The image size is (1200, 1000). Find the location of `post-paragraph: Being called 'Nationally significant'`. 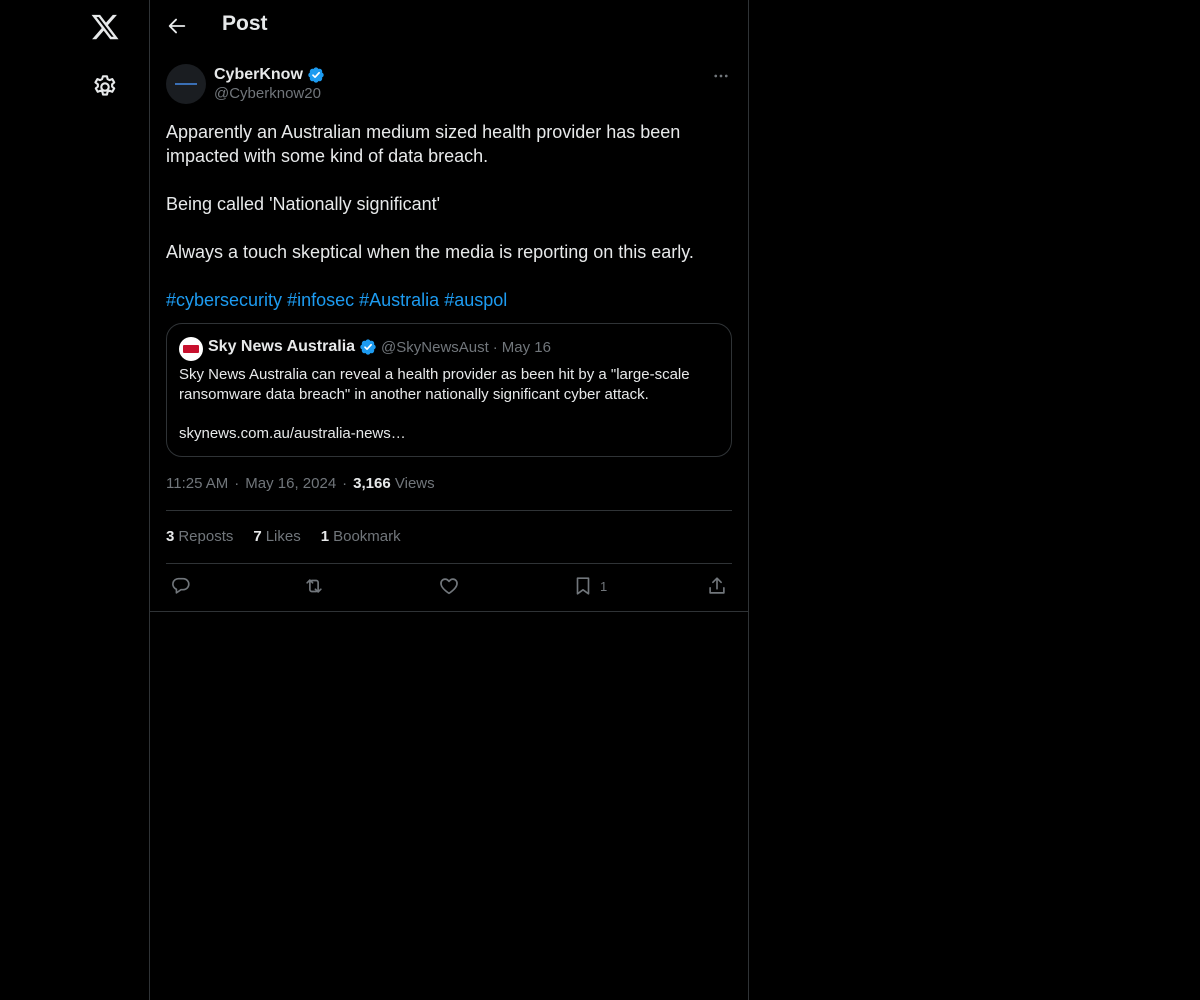

post-paragraph: Being called 'Nationally significant' is located at coordinates (303, 204).